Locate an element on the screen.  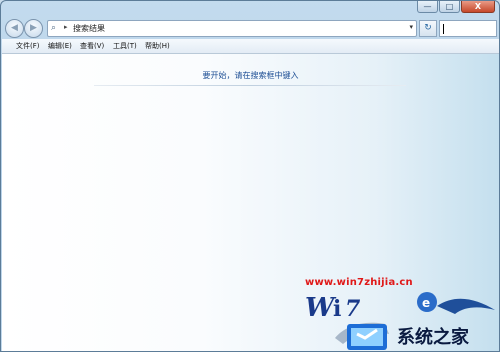
watermark-url: www.win7zhijia.cn is located at coordinates (359, 282).